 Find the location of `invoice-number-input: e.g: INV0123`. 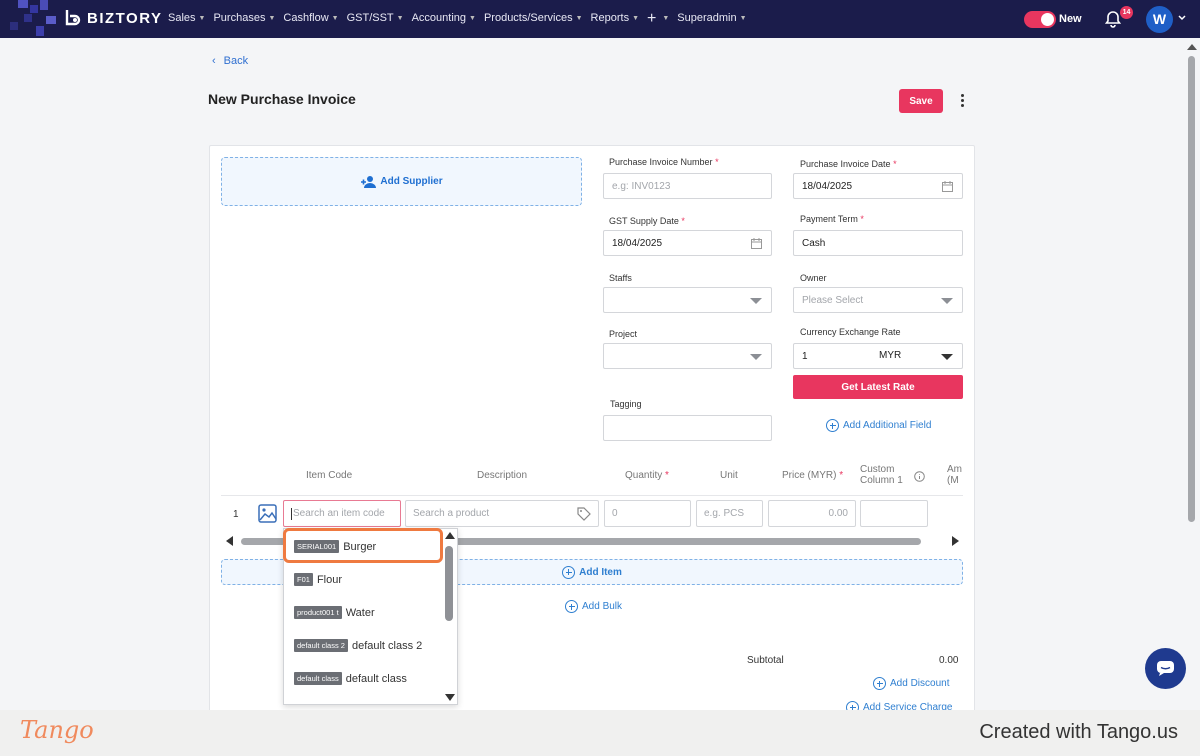

invoice-number-input: e.g: INV0123 is located at coordinates (687, 186).